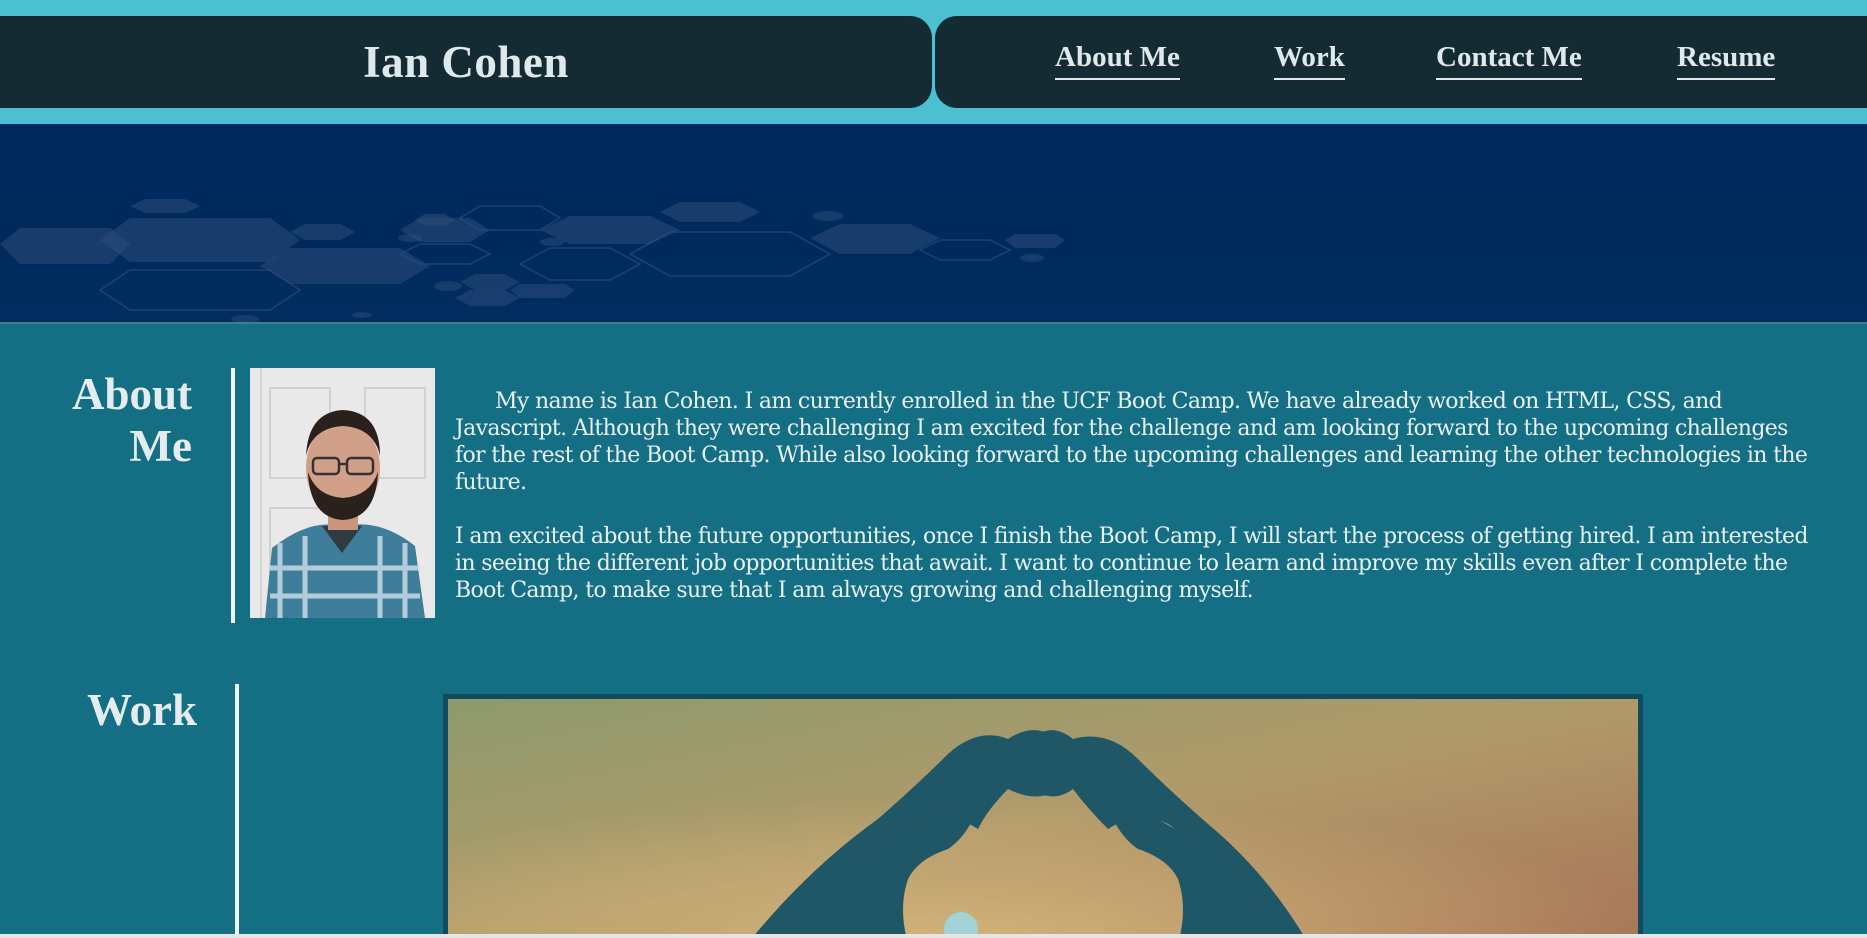  Describe the element at coordinates (933, 936) in the screenshot. I see `bottom-scroll-edge` at that location.